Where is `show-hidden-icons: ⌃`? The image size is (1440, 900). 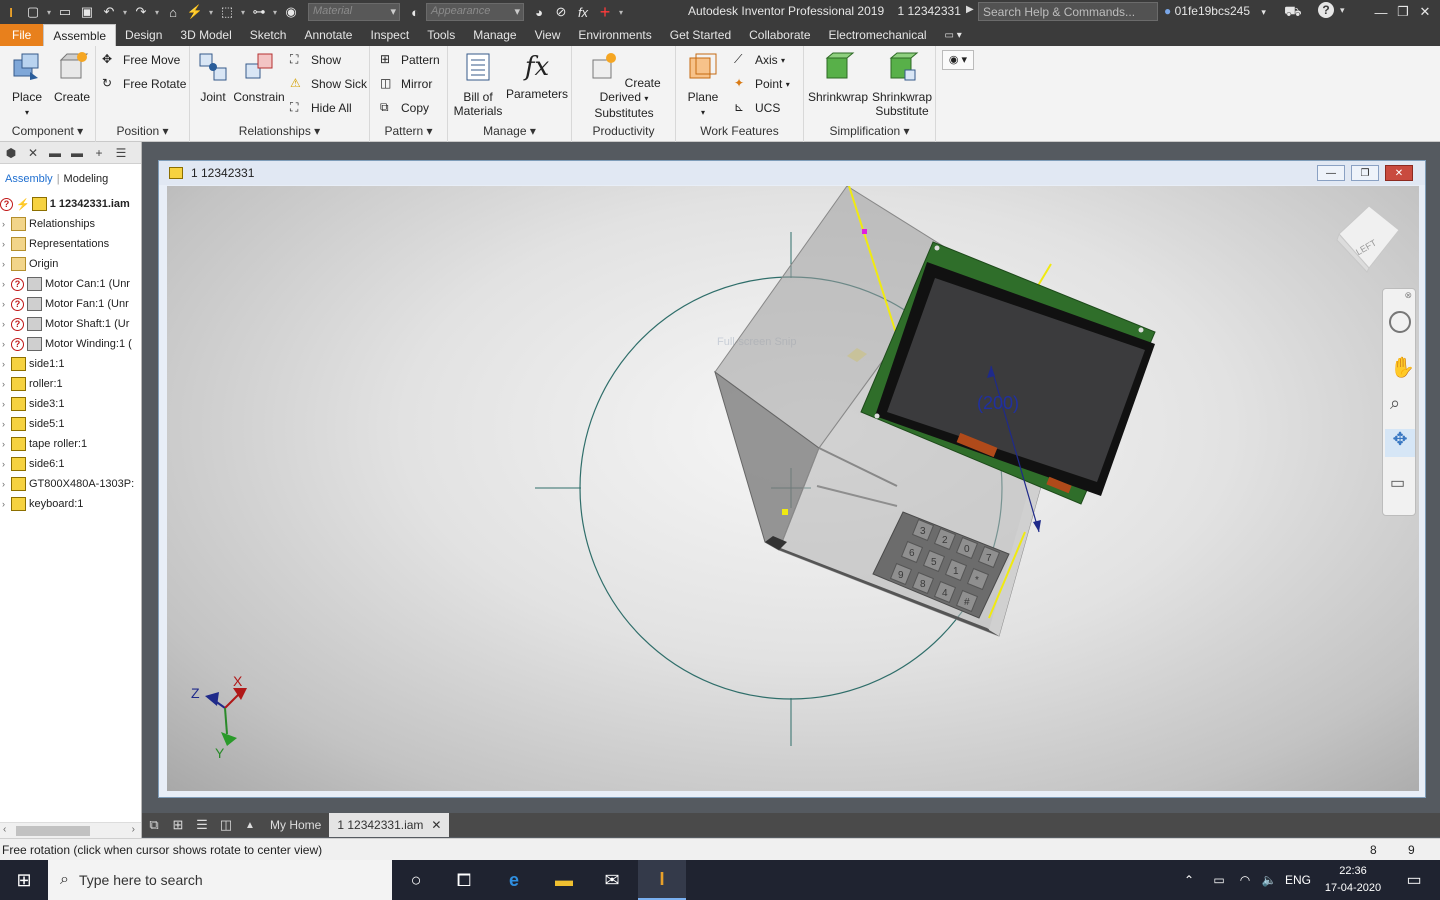
show-hidden-icons: ⌃ is located at coordinates (1189, 880).